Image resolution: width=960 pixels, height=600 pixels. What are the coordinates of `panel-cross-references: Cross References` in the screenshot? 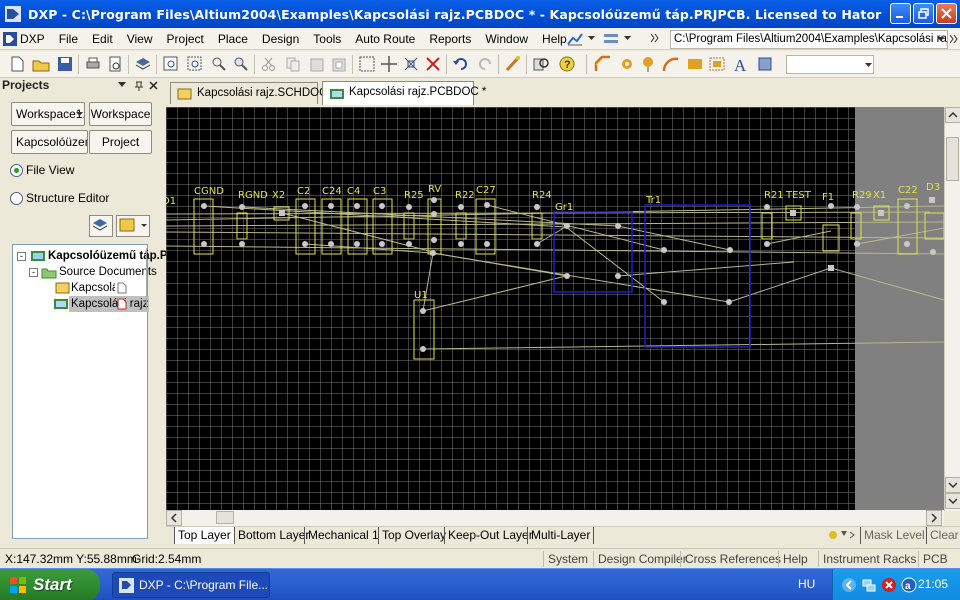 It's located at (732, 559).